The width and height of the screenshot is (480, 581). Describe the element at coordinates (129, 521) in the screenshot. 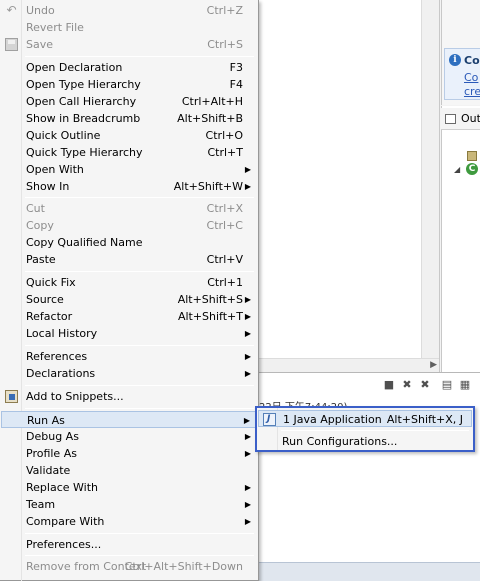

I see `menu-item-compare-with: Compare With ▶` at that location.